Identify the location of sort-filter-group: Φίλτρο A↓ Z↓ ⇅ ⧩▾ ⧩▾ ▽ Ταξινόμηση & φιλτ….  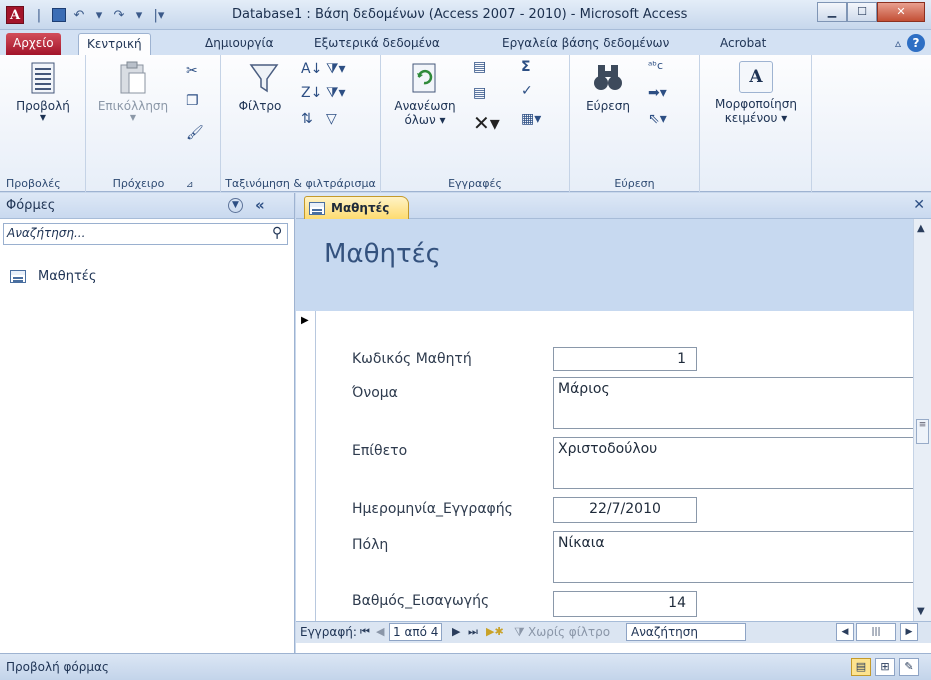
(301, 123).